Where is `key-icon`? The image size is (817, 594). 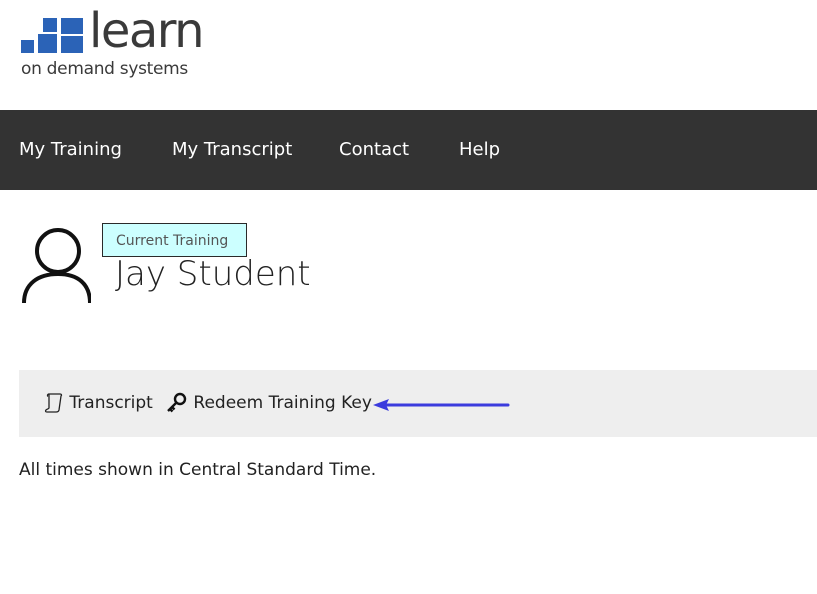
key-icon is located at coordinates (177, 402).